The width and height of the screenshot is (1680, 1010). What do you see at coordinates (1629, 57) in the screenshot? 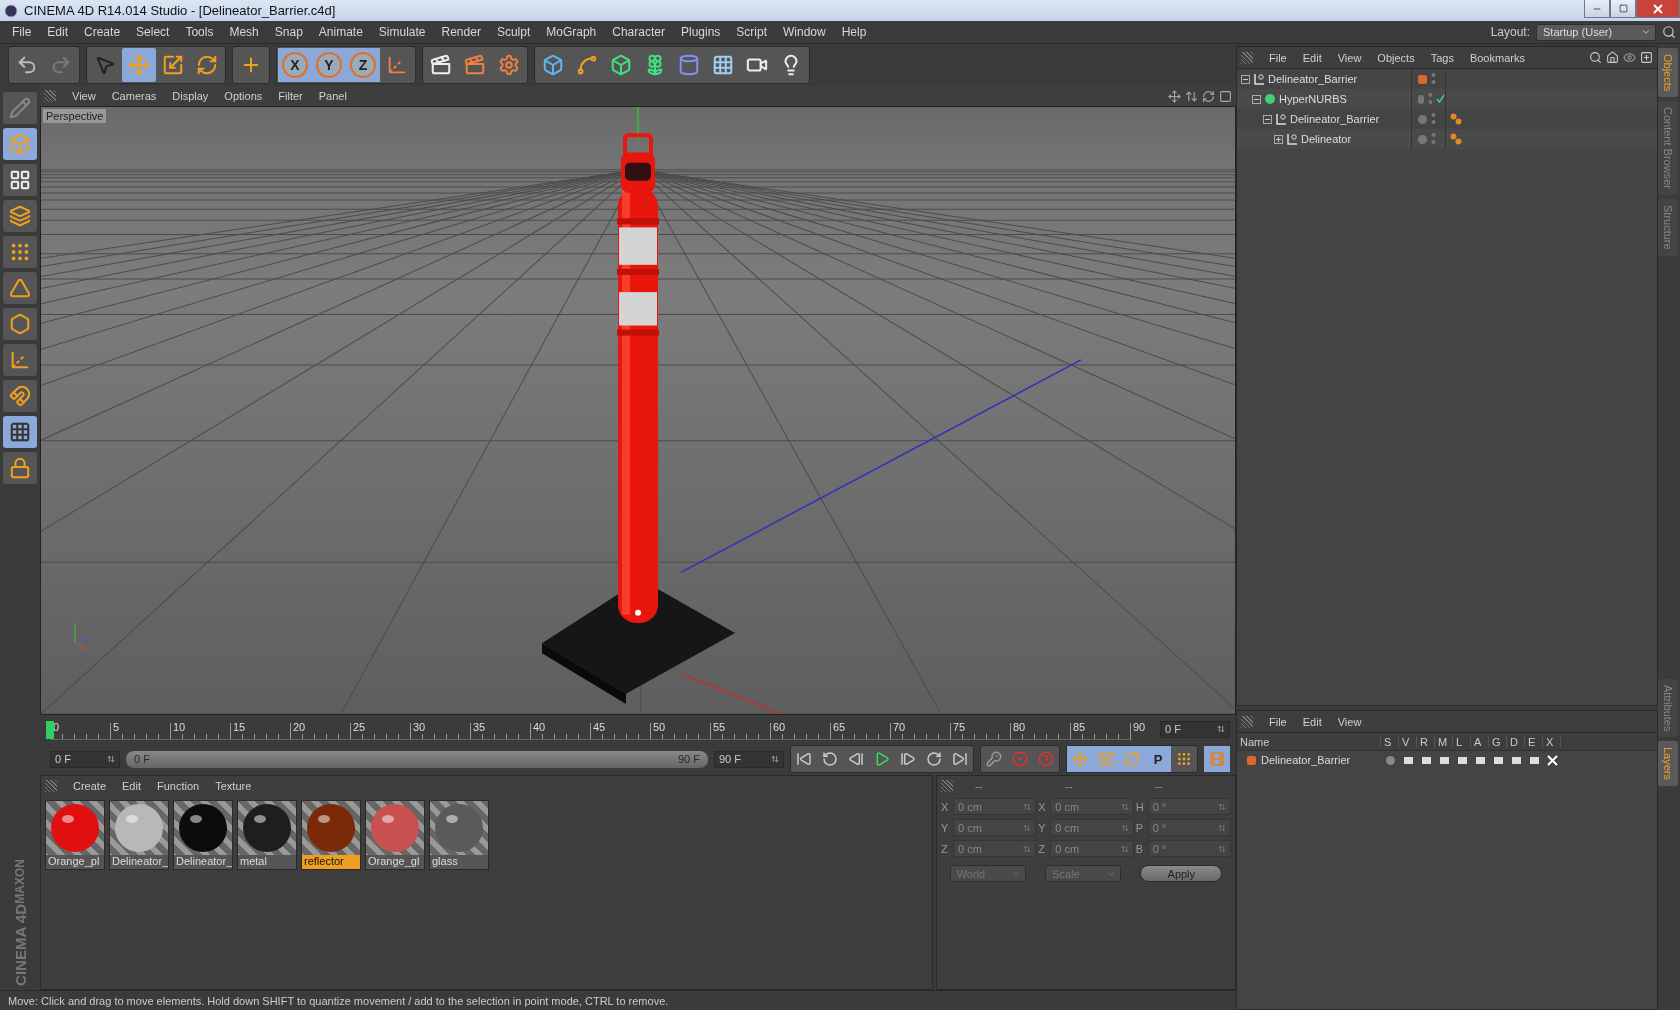
I see `eye-icon` at bounding box center [1629, 57].